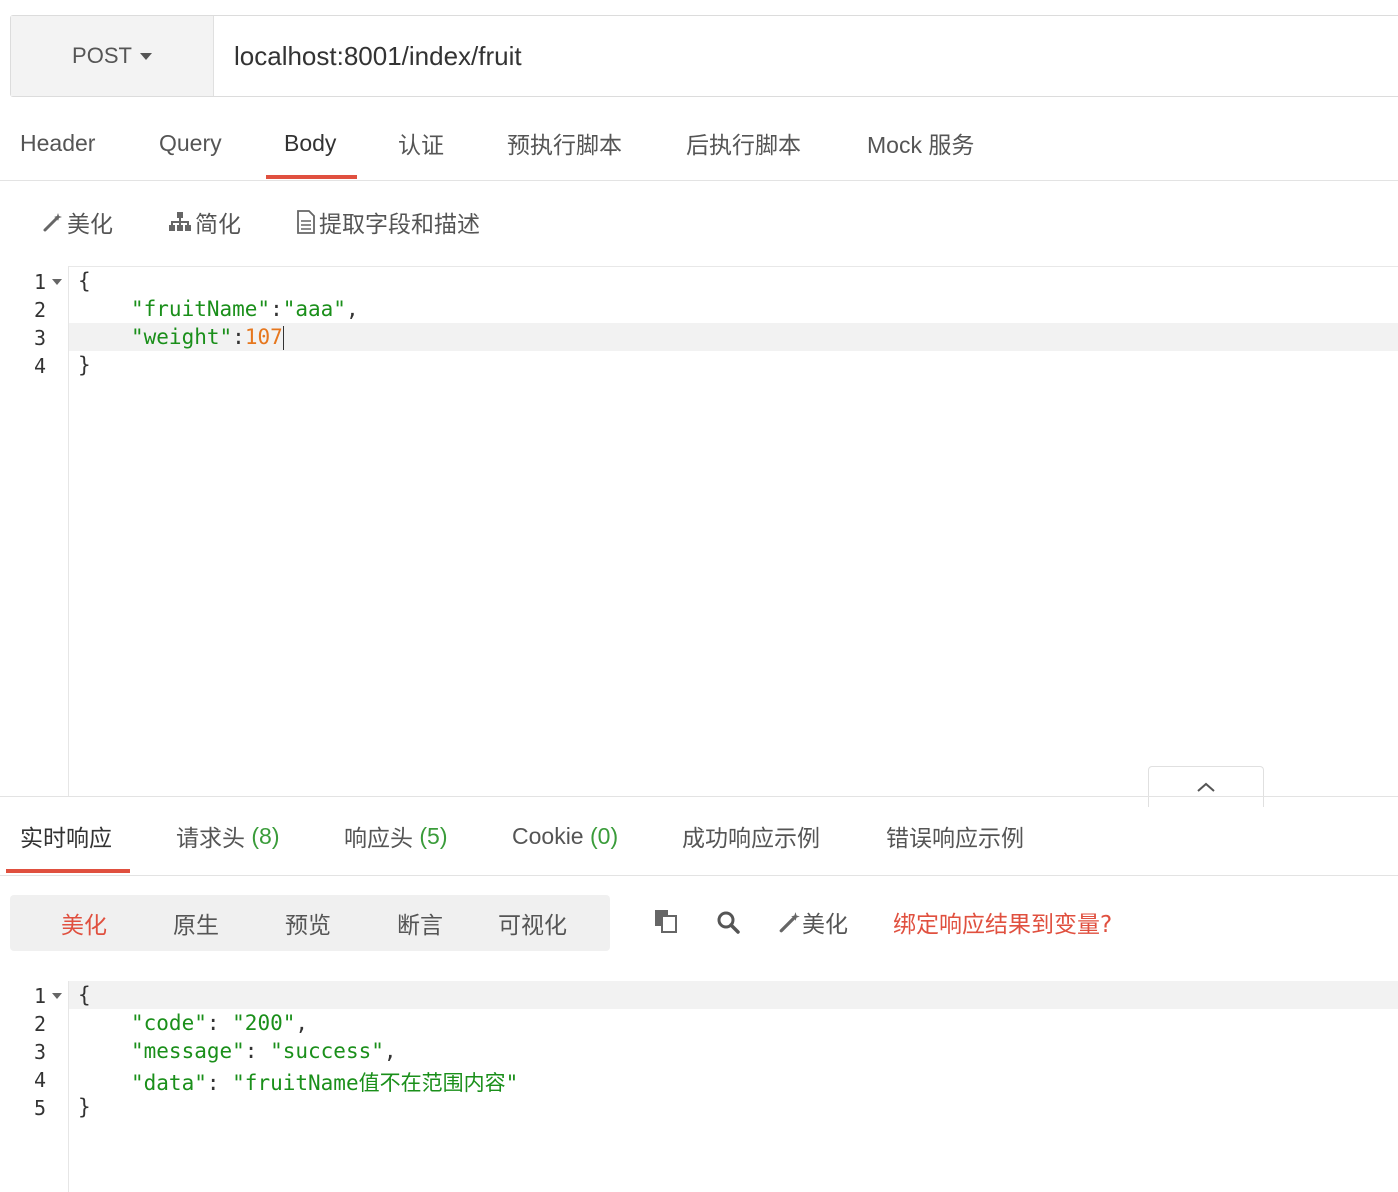 This screenshot has width=1398, height=1192. What do you see at coordinates (57, 143) in the screenshot?
I see `tab-header: Header` at bounding box center [57, 143].